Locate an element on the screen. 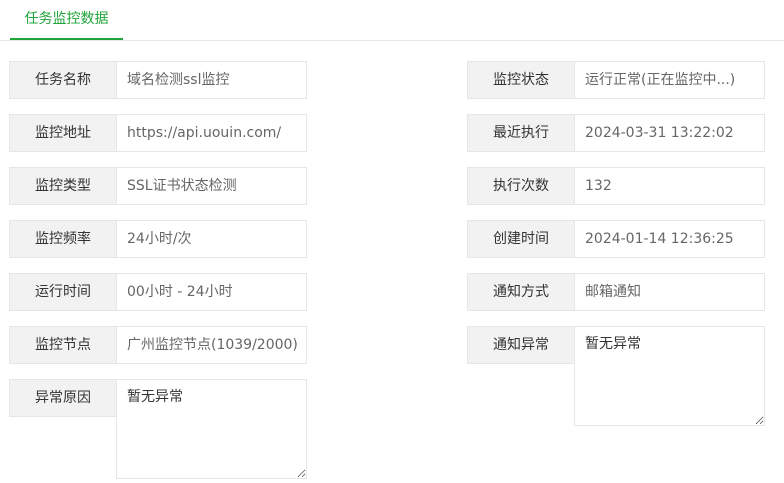 The height and width of the screenshot is (483, 784). monitor-type-field: 监控类型 SSL证书状态检测 is located at coordinates (158, 186).